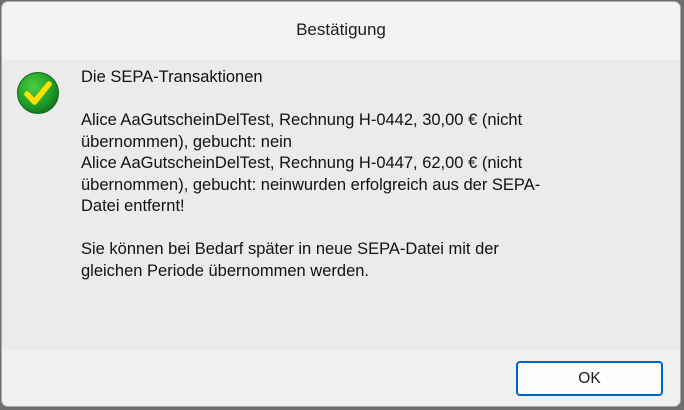 This screenshot has height=410, width=684. I want to click on dialog-titlebar: Bestätigung, so click(341, 31).